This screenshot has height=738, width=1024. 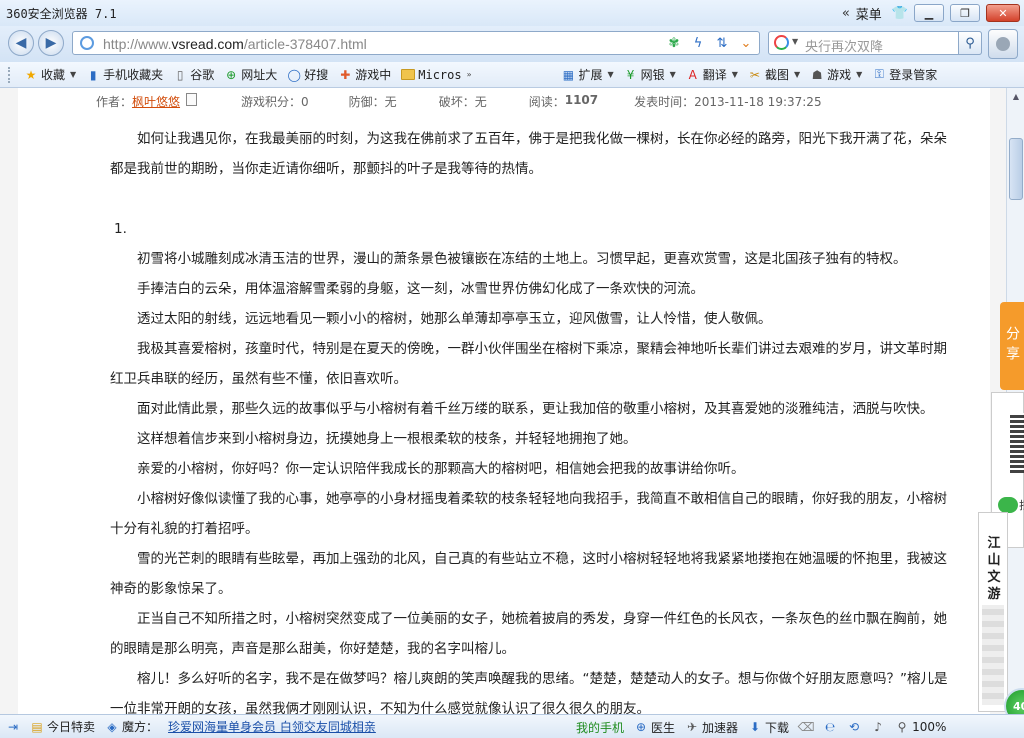 I want to click on zoom-icon: ⚲, so click(x=902, y=727).